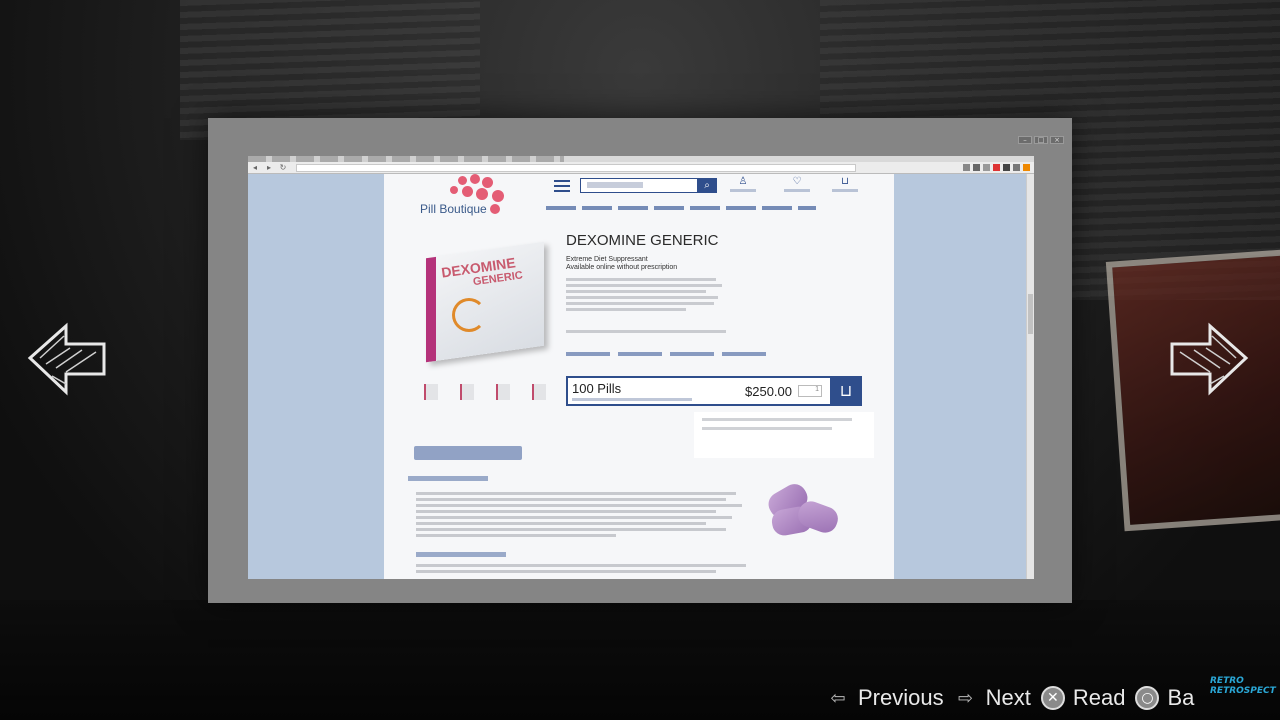 This screenshot has width=1280, height=720. Describe the element at coordinates (1030, 314) in the screenshot. I see `scrollbar-thumb` at that location.